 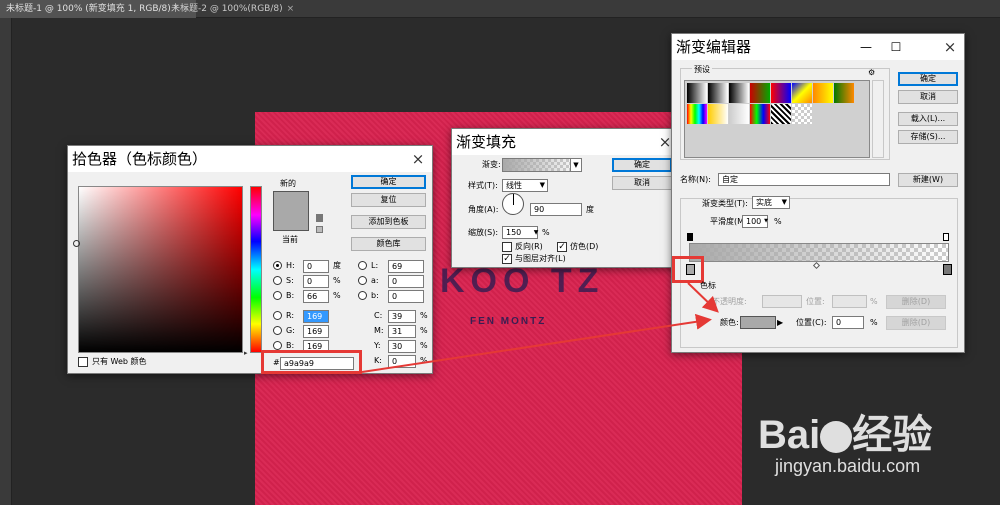 I want to click on watermark-brand: Bai 经验, so click(x=845, y=435).